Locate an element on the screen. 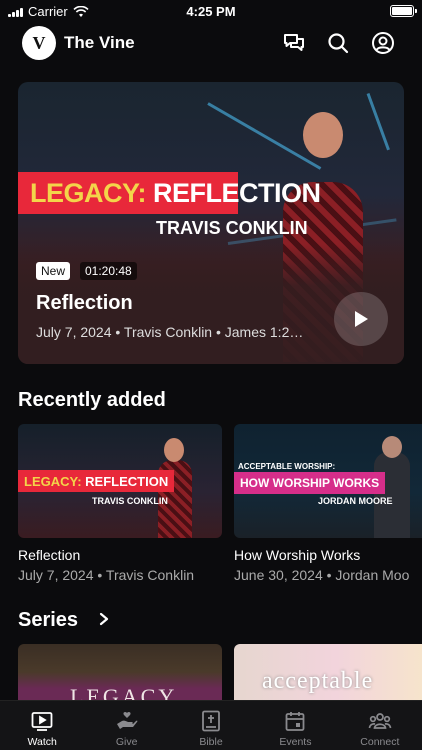 Image resolution: width=422 pixels, height=750 pixels. play-icon is located at coordinates (361, 319).